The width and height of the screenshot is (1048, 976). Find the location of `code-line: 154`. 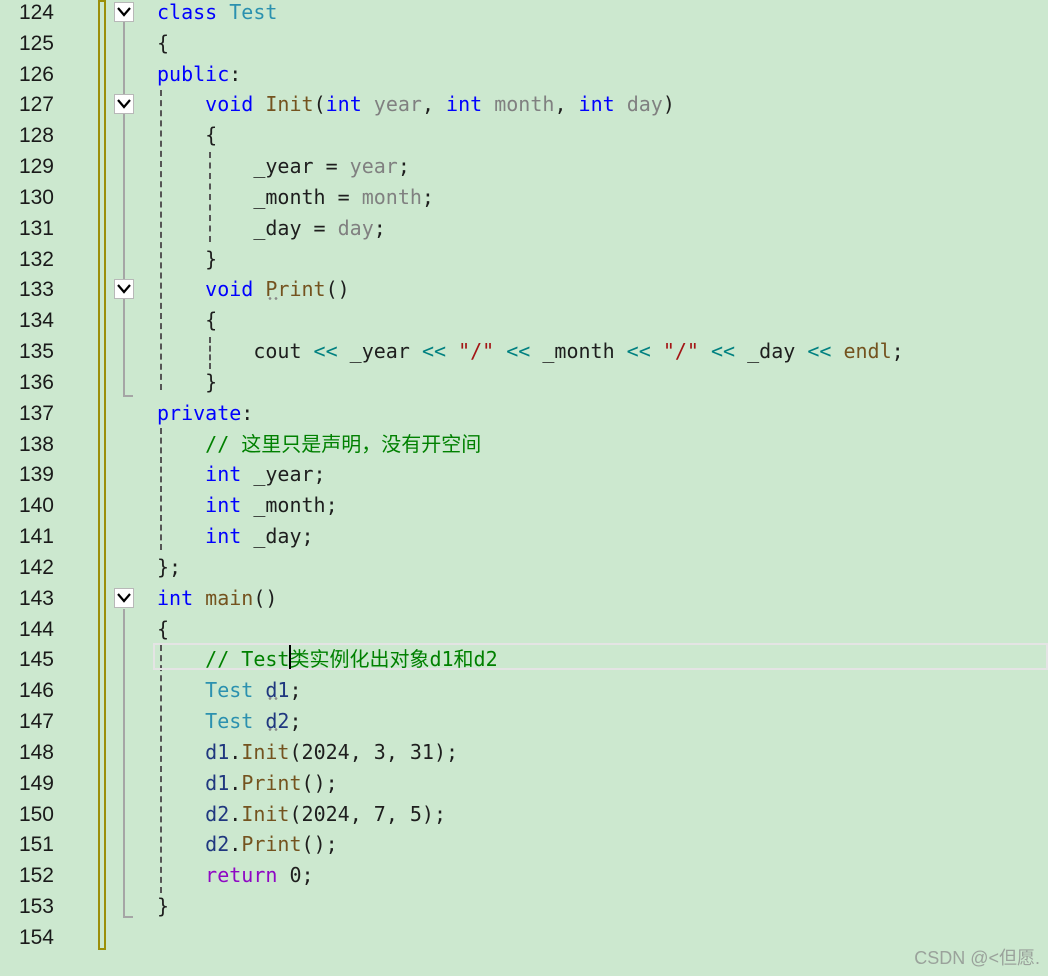

code-line: 154 is located at coordinates (524, 937).